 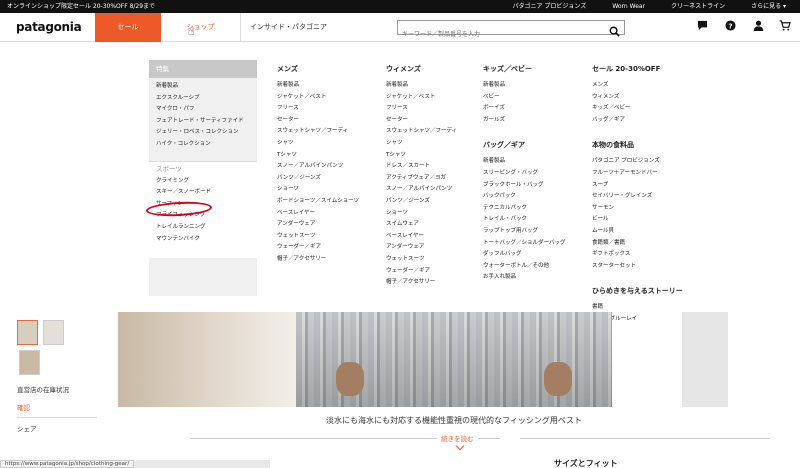 What do you see at coordinates (637, 186) in the screenshot?
I see `food-item: スープ` at bounding box center [637, 186].